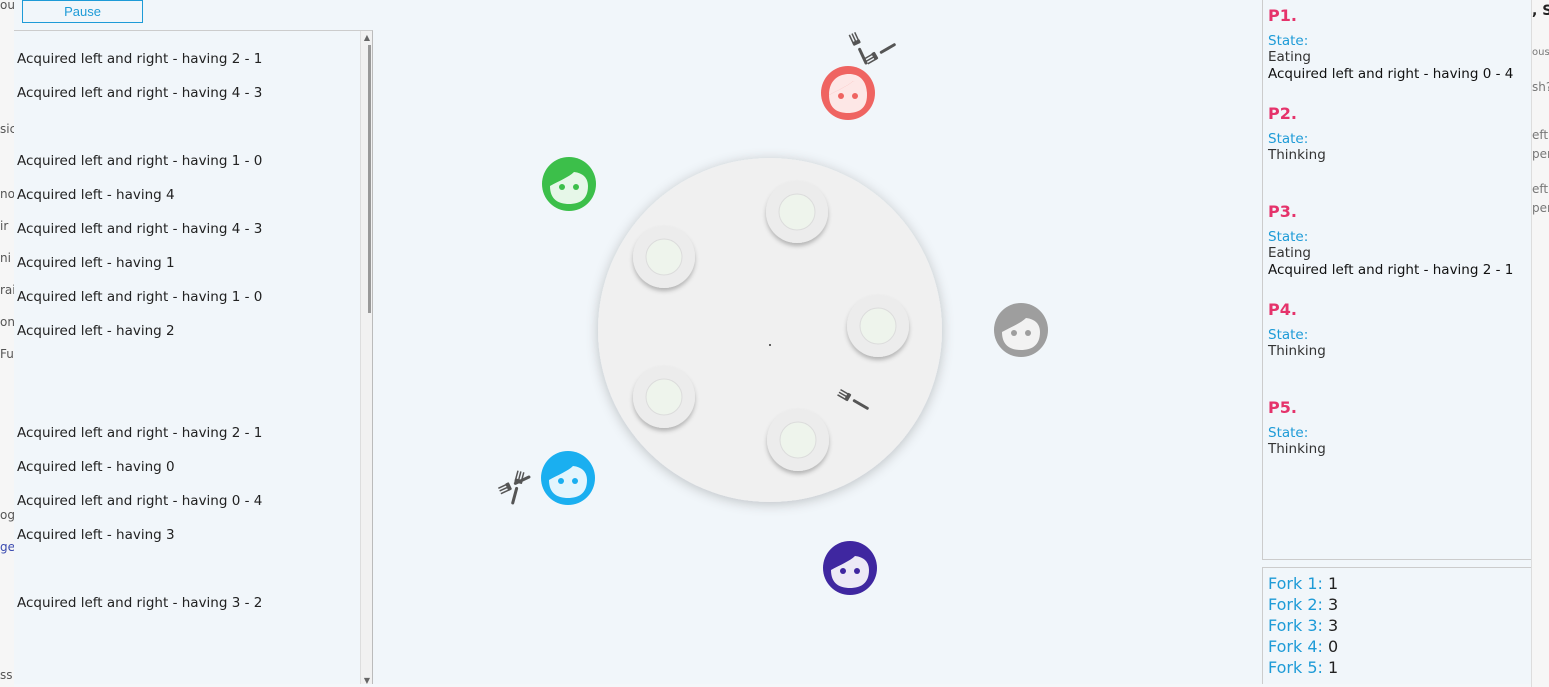 The width and height of the screenshot is (1549, 687). What do you see at coordinates (848, 93) in the screenshot?
I see `philosopher-red-face-icon` at bounding box center [848, 93].